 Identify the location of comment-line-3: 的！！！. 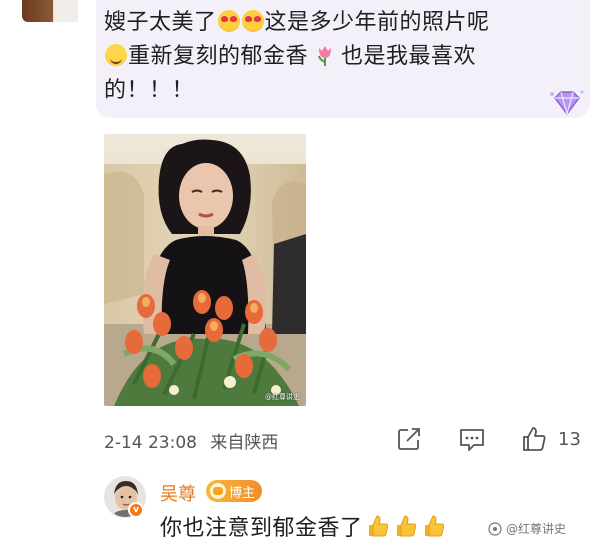
(149, 90).